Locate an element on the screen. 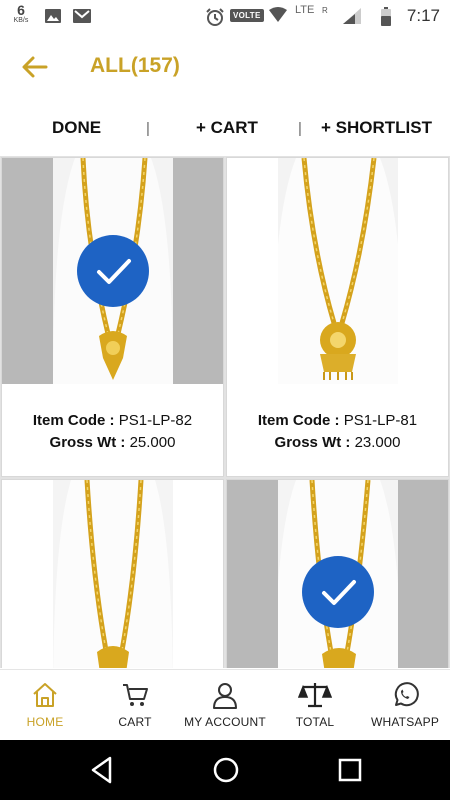 The width and height of the screenshot is (450, 800). home-icon is located at coordinates (45, 695).